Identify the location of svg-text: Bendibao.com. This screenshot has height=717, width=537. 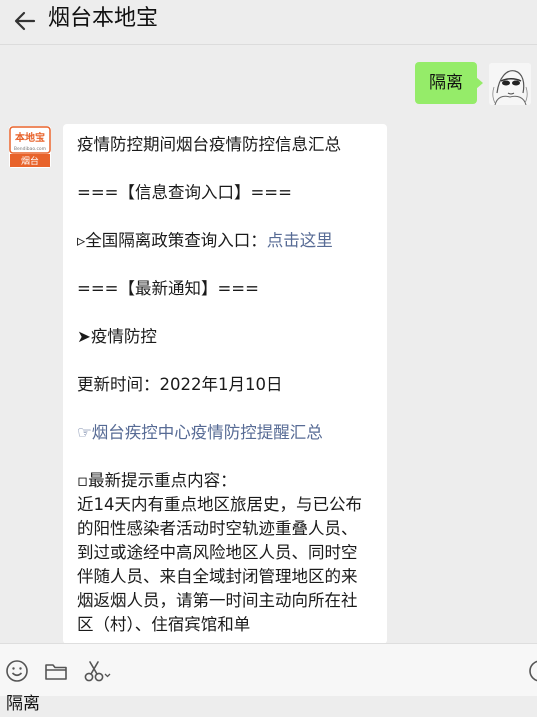
(30, 149).